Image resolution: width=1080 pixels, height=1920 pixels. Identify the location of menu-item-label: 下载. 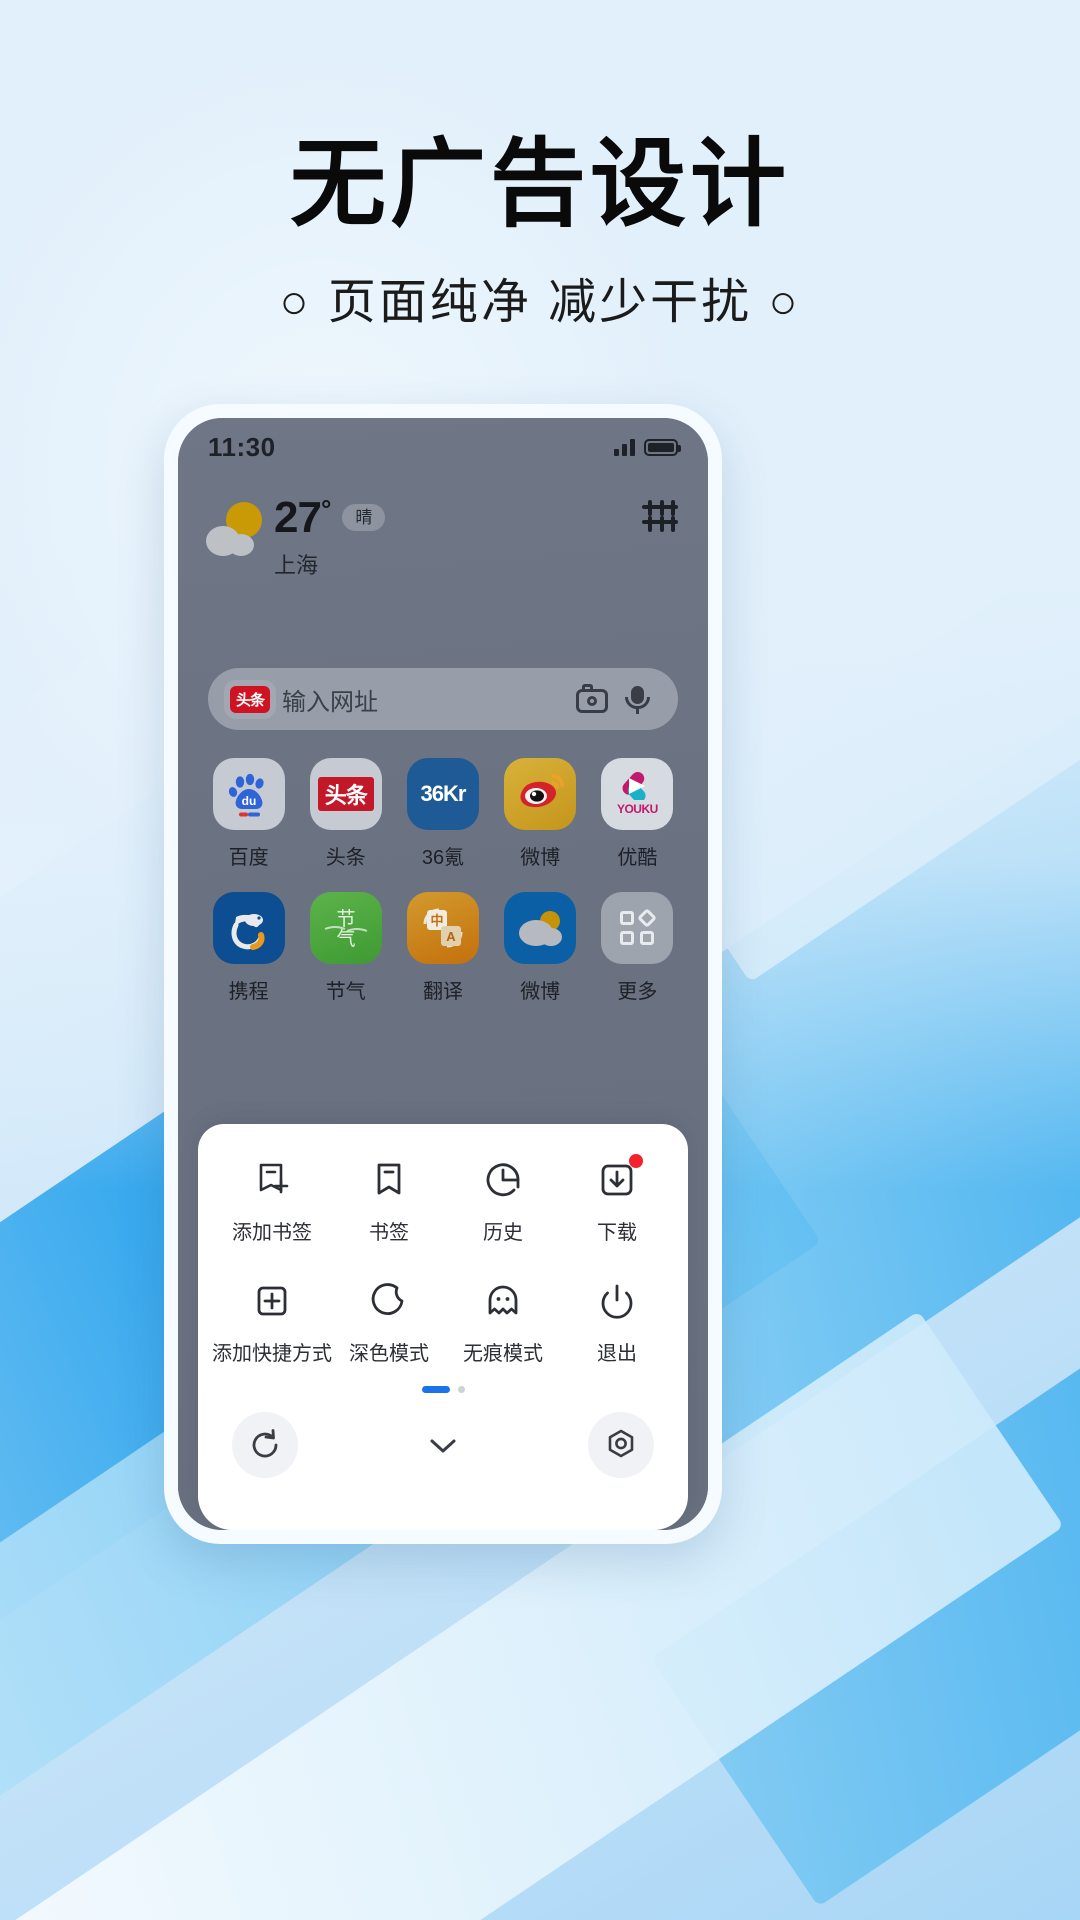
(617, 1233).